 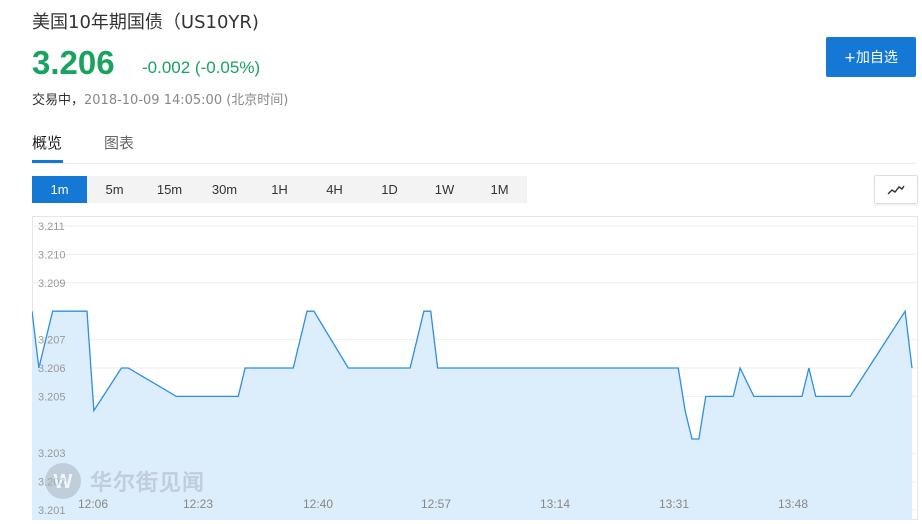 I want to click on active-tab-indicator, so click(x=47, y=161).